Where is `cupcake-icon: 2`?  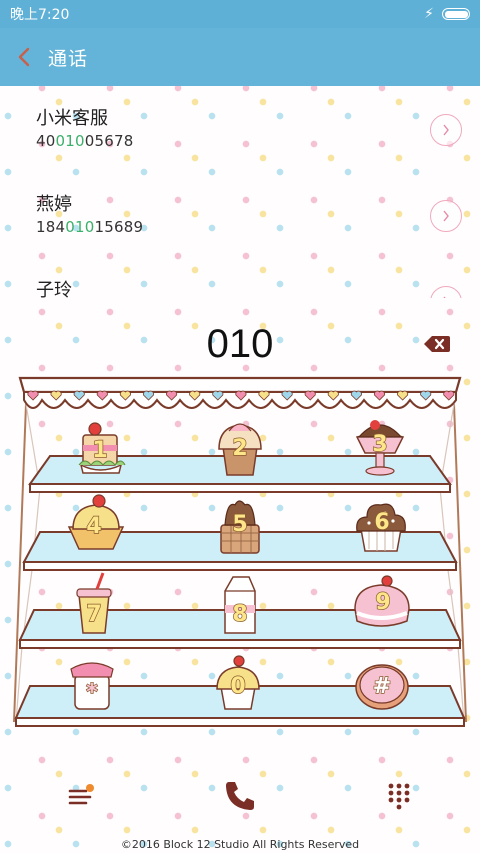
cupcake-icon: 2 is located at coordinates (240, 449).